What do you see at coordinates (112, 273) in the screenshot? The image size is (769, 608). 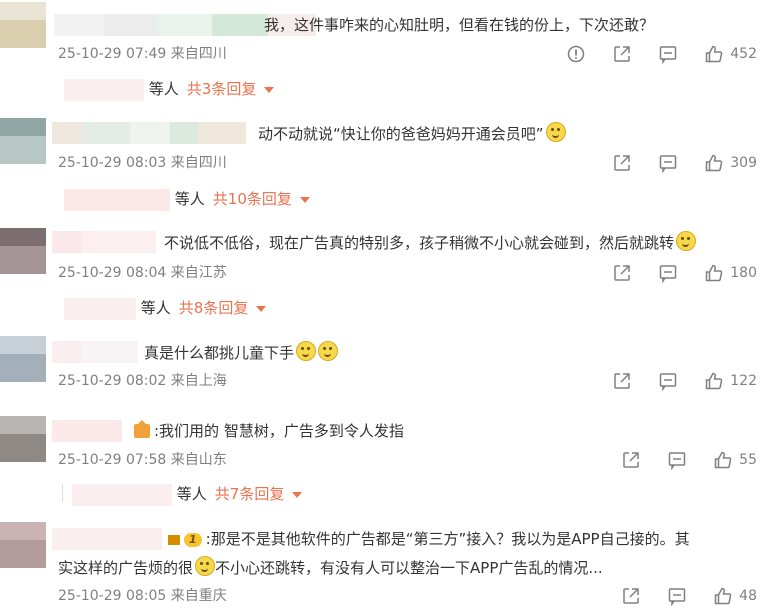 I see `comment-time: 25-10-29 08:04` at bounding box center [112, 273].